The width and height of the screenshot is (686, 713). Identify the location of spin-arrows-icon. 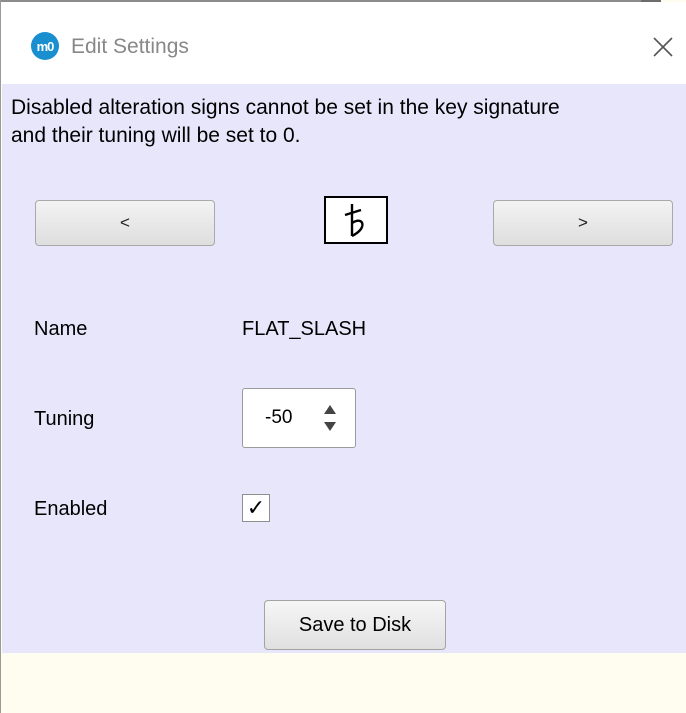
(330, 418).